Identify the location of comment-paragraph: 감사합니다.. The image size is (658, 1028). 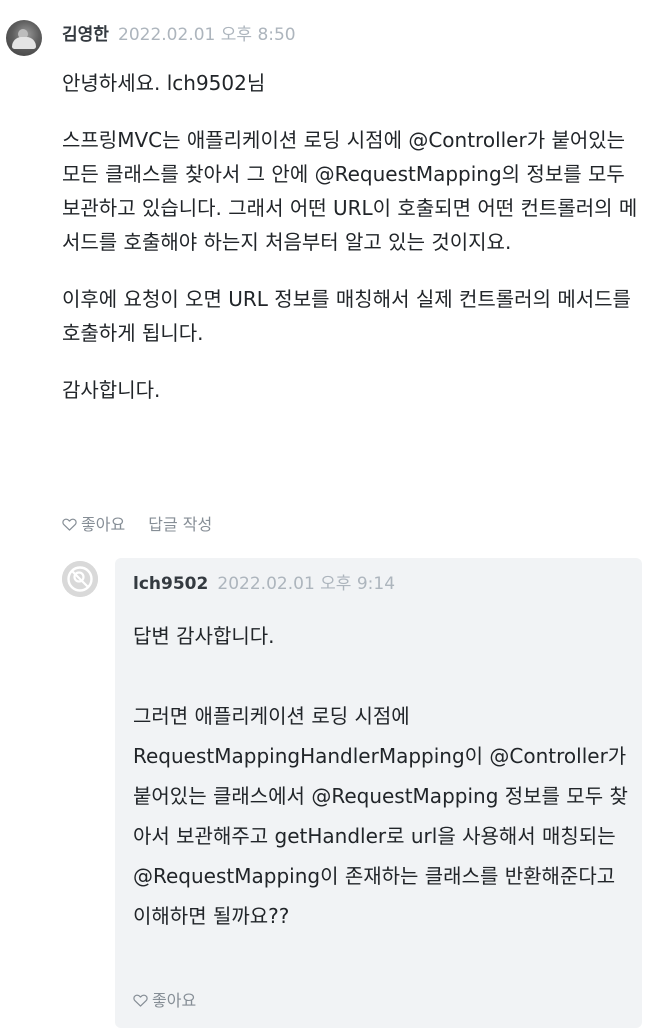
(111, 390).